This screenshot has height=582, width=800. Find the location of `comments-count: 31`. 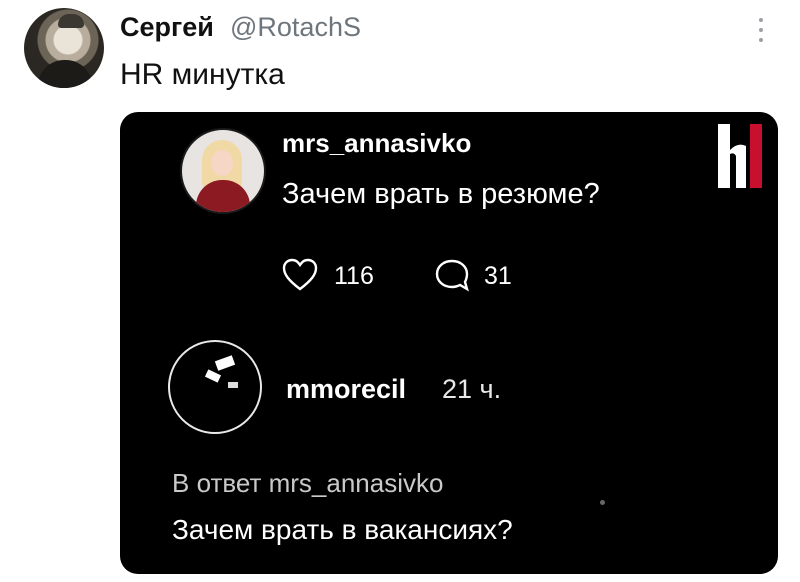

comments-count: 31 is located at coordinates (498, 276).